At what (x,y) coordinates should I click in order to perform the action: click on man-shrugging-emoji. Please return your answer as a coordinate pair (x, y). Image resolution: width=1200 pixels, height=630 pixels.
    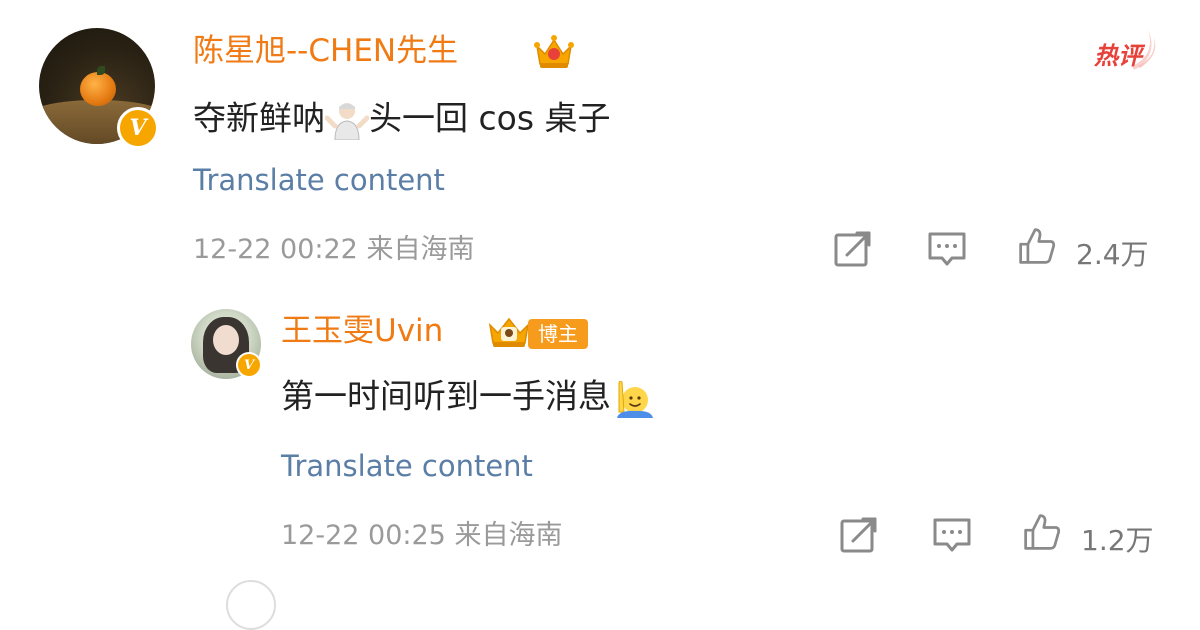
    Looking at the image, I should click on (347, 121).